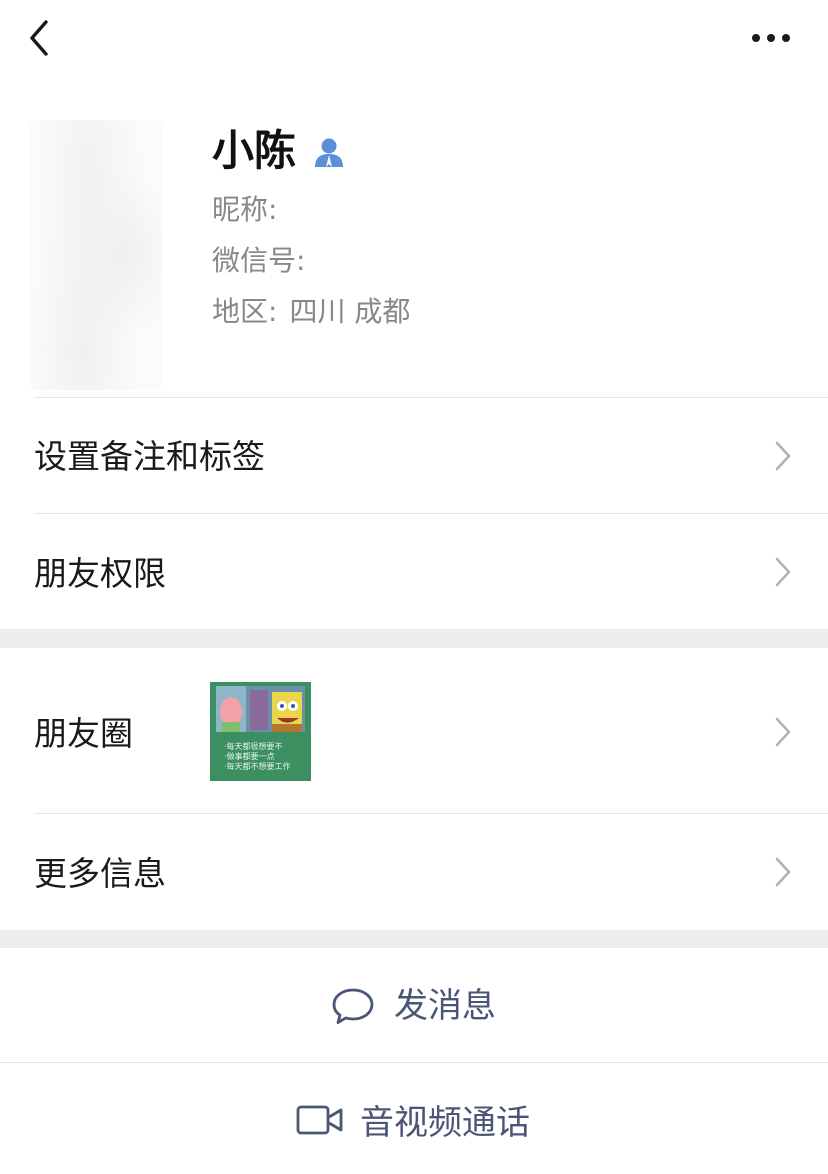 The image size is (828, 1174). Describe the element at coordinates (259, 260) in the screenshot. I see `wechat-id-label: 微信号:` at that location.